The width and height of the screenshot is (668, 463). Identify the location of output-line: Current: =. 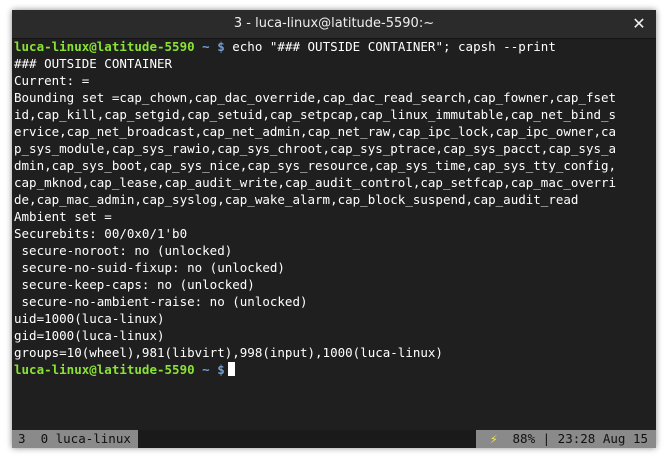
(52, 80).